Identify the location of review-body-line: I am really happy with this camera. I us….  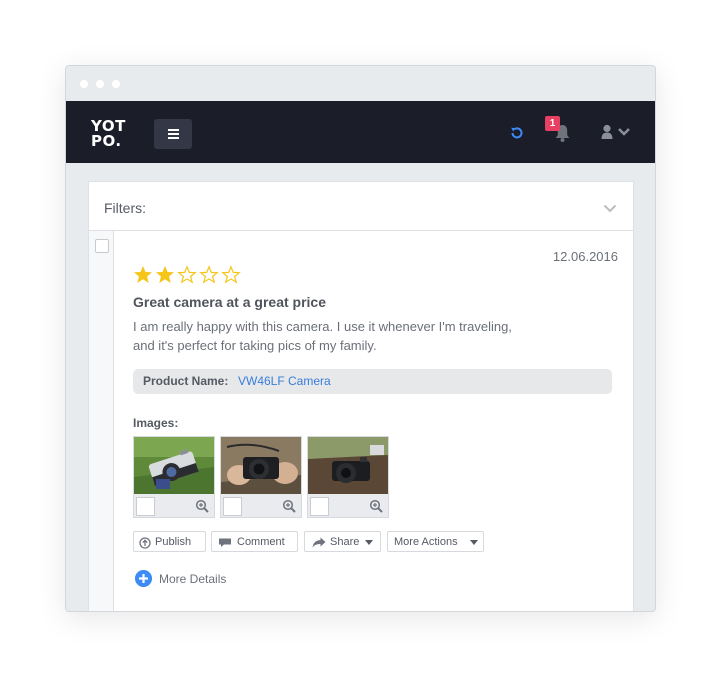
(322, 326).